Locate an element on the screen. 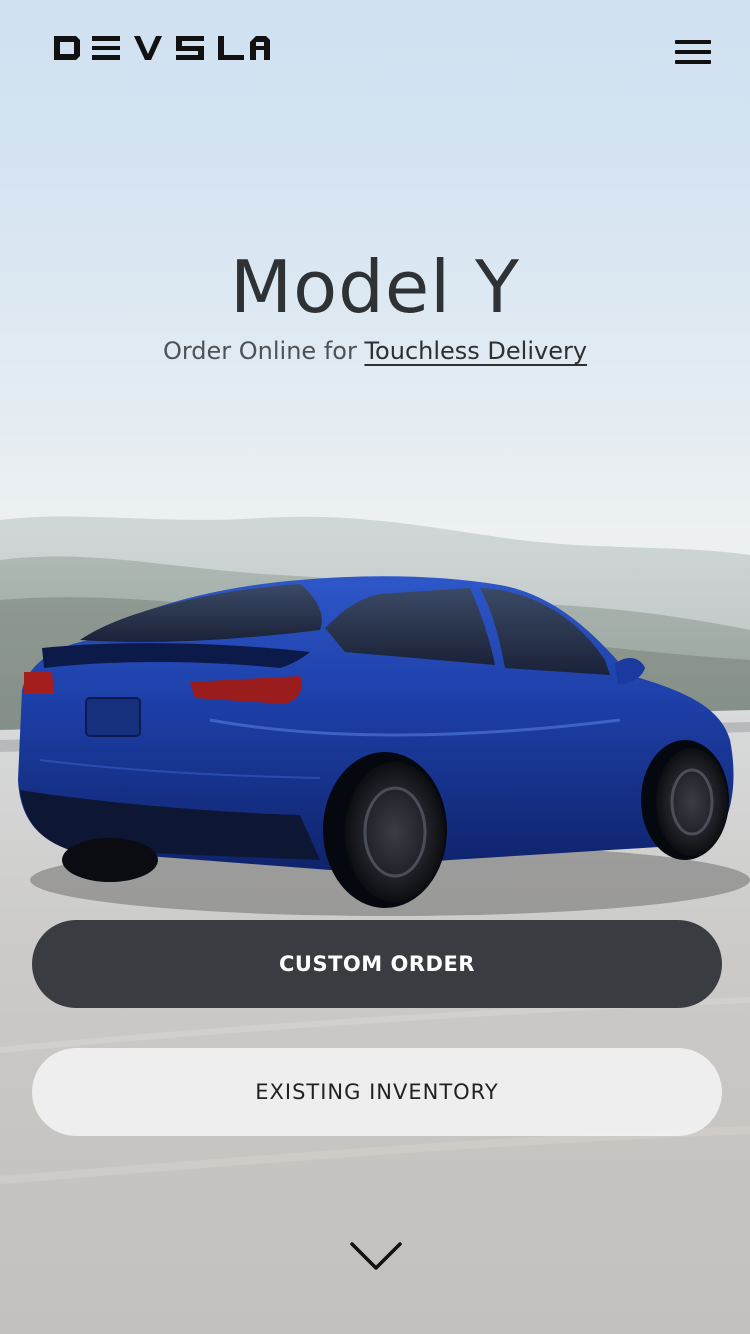 This screenshot has height=1334, width=750. existing-inventory-button: EXISTING INVENTORY is located at coordinates (377, 1092).